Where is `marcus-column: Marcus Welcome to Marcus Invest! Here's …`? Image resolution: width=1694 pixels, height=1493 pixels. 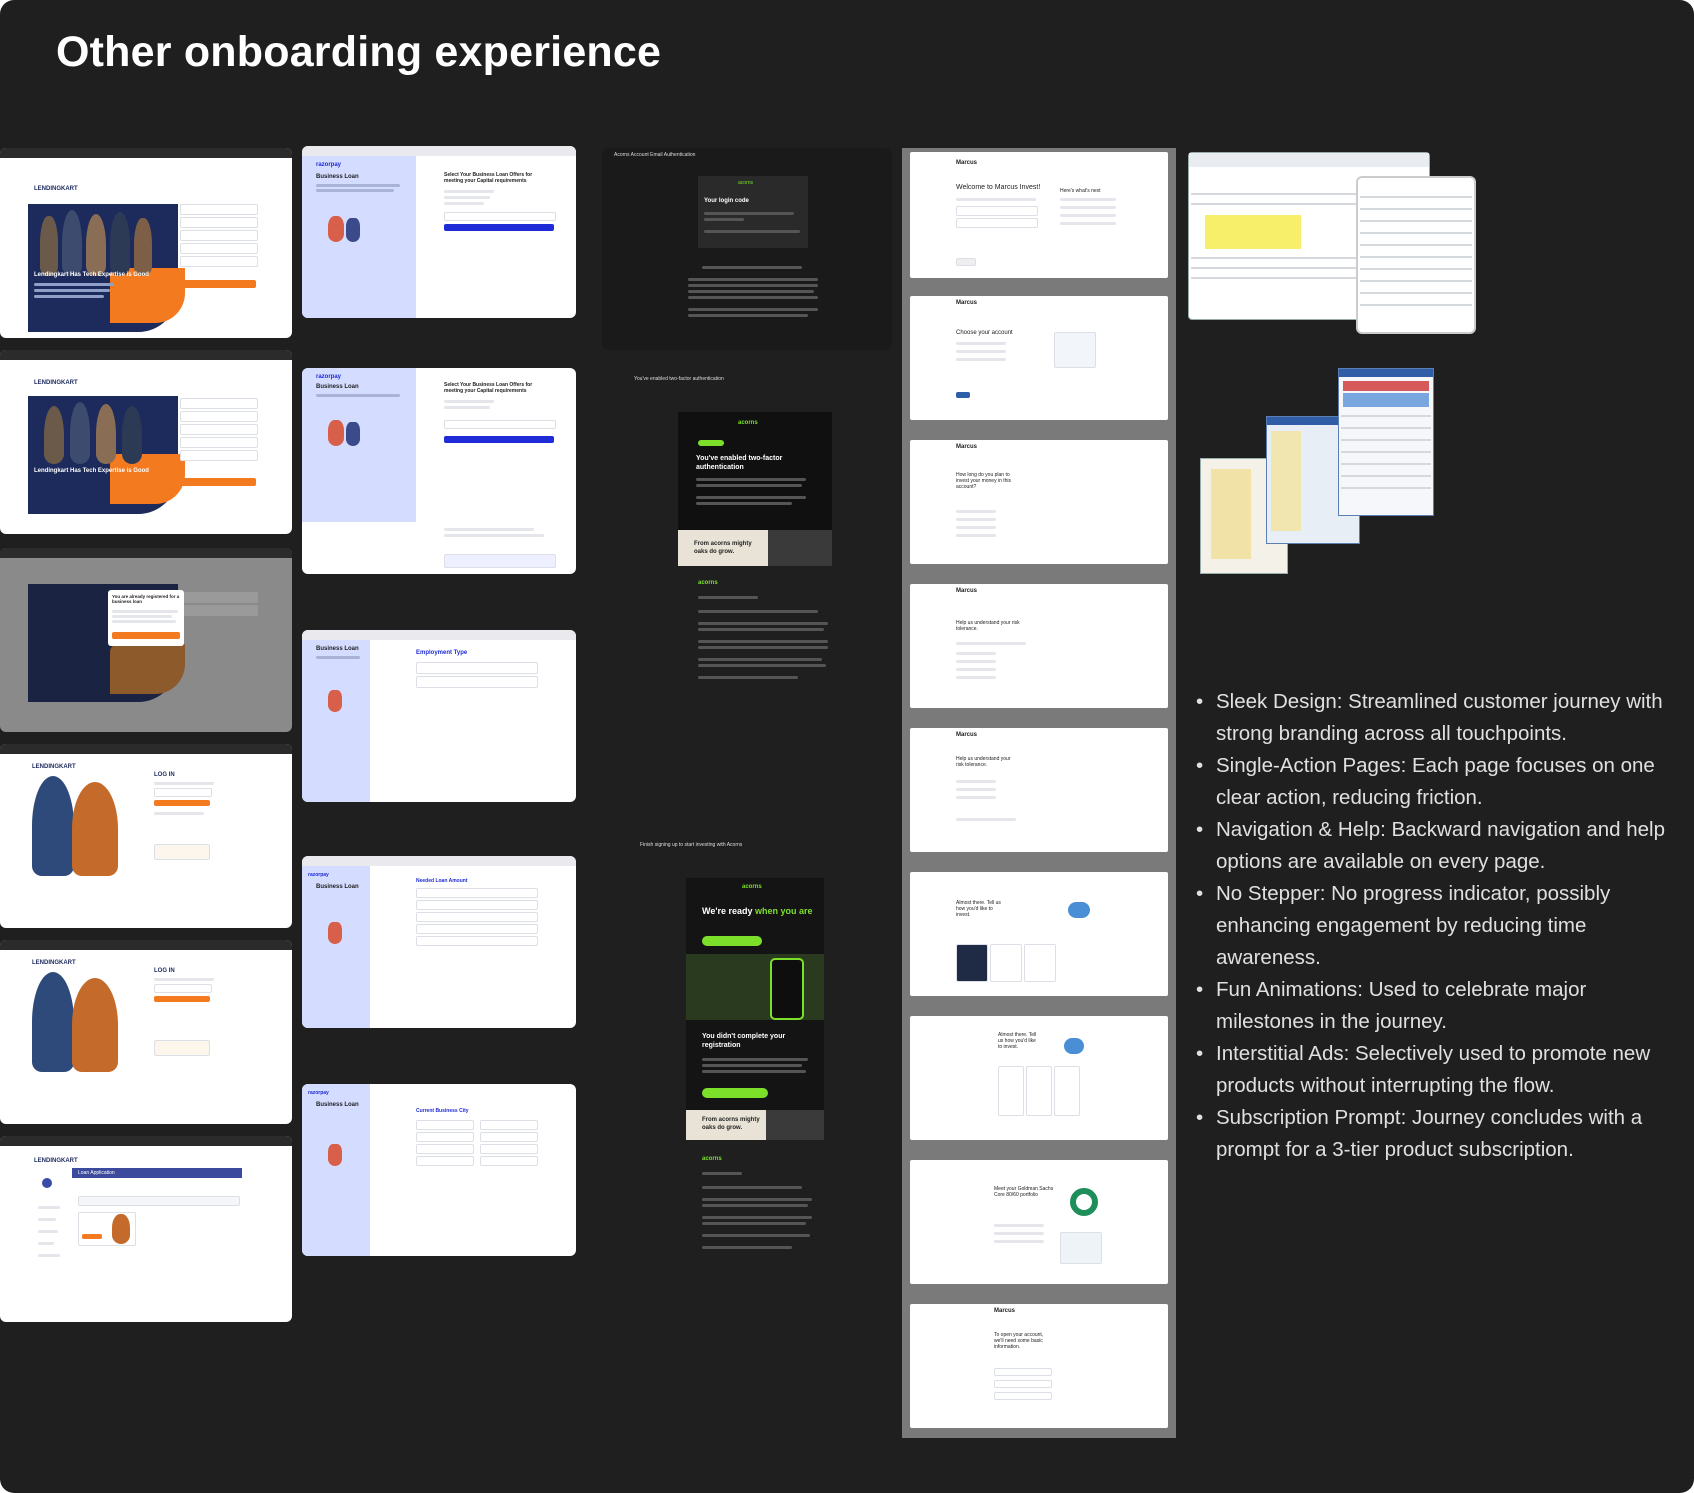 marcus-column: Marcus Welcome to Marcus Invest! Here's … is located at coordinates (1039, 793).